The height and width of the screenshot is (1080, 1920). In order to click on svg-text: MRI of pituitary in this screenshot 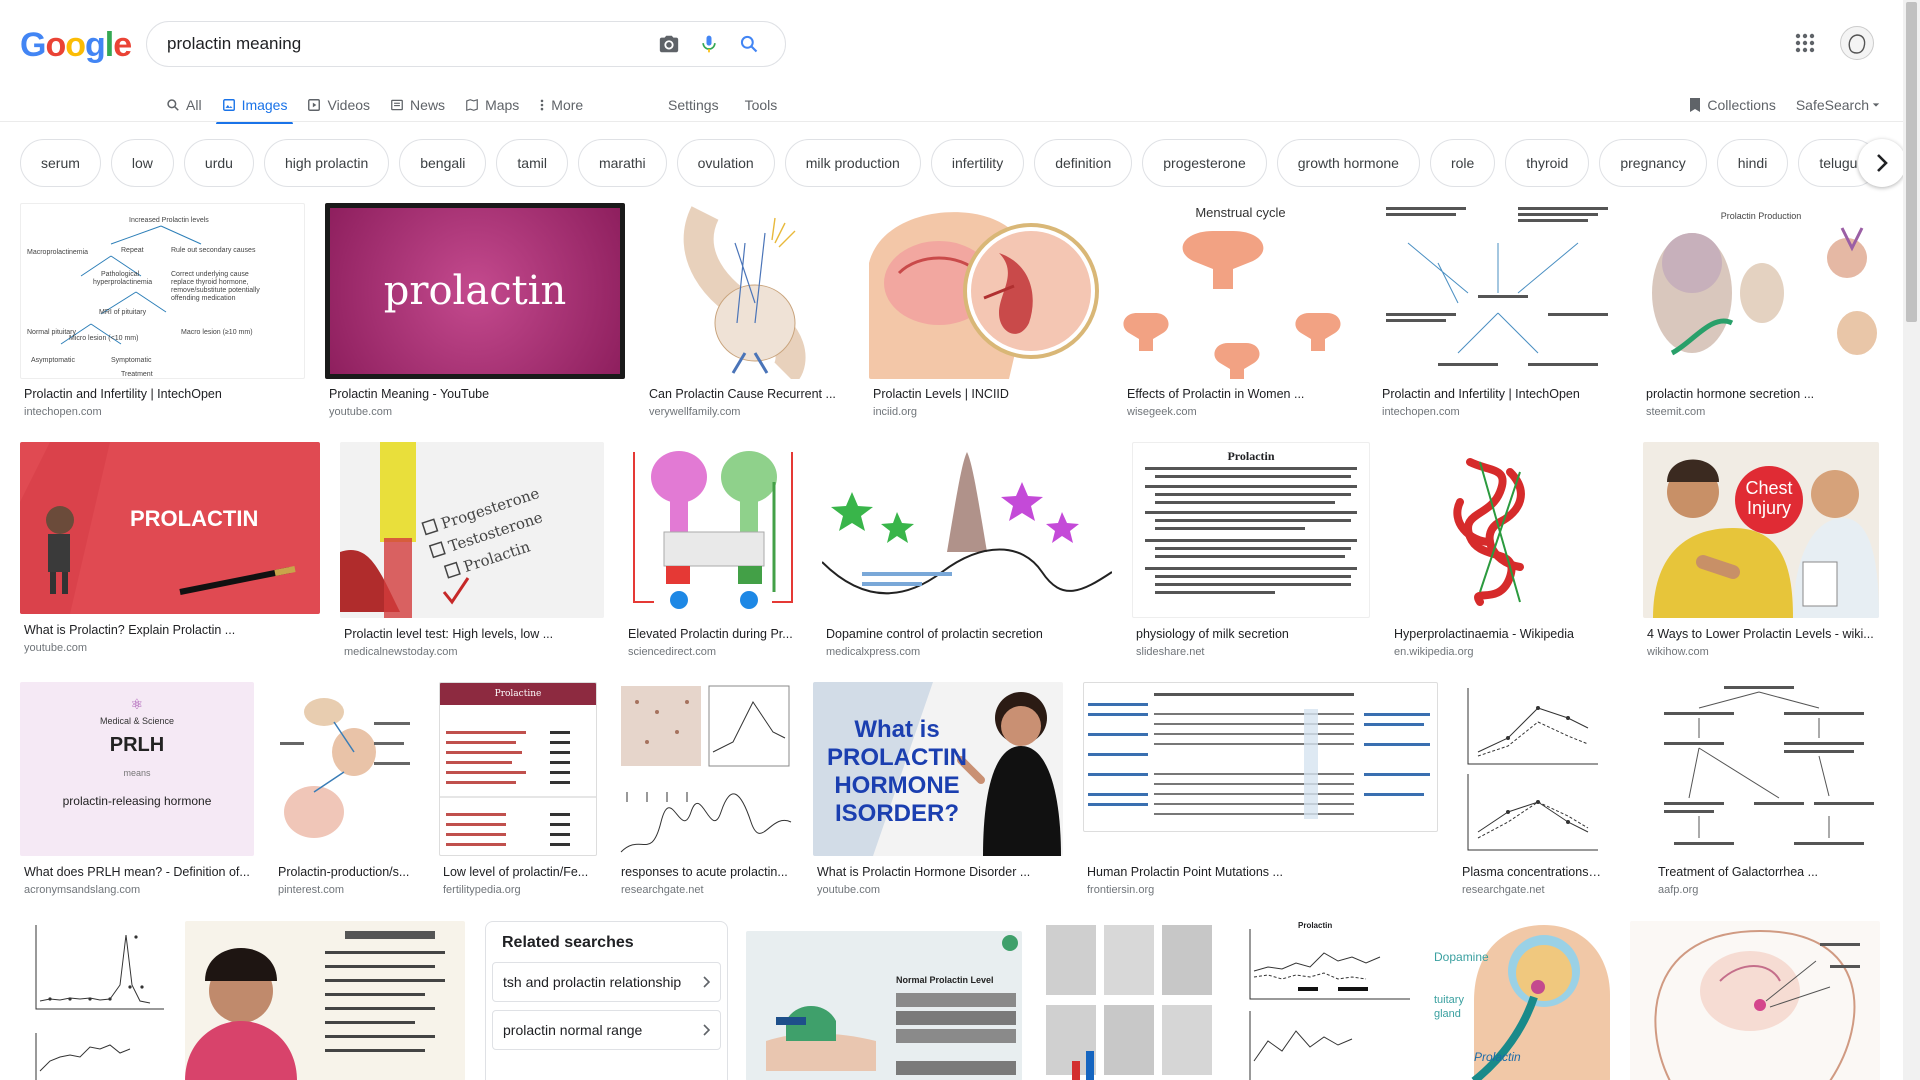, I will do `click(123, 312)`.